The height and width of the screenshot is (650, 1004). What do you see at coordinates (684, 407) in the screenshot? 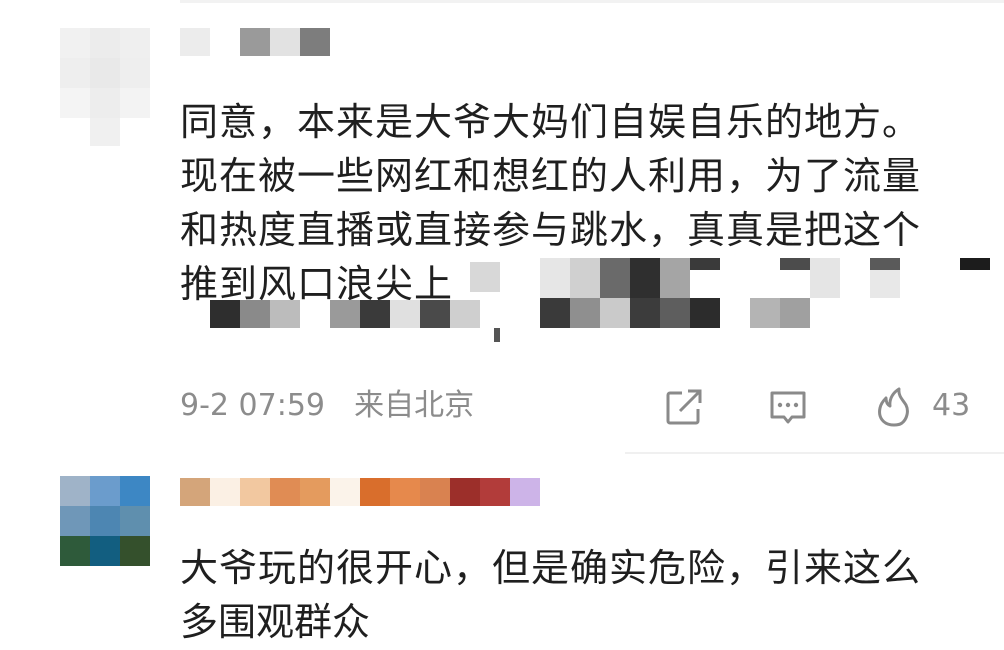
I see `share-icon` at bounding box center [684, 407].